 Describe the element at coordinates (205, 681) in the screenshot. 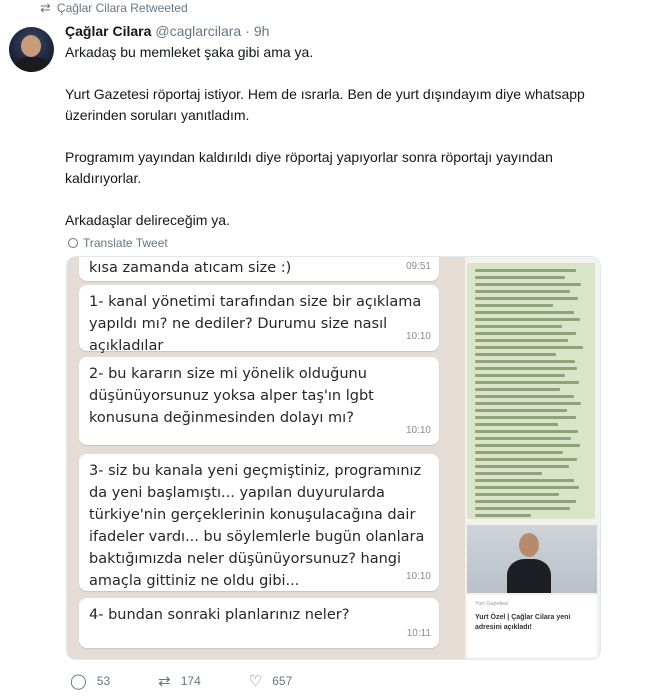

I see `tweet-actions: ◯ 53 ⇄ 174 ♡ 657` at that location.